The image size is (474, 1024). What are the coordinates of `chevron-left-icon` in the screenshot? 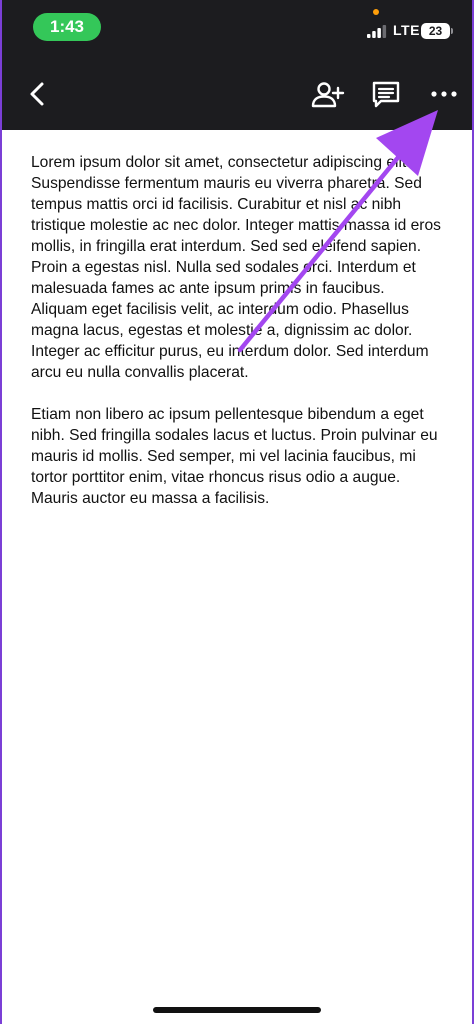 It's located at (37, 94).